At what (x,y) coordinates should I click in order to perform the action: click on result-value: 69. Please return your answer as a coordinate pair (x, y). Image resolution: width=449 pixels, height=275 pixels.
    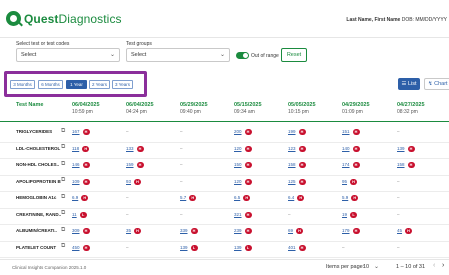
    Looking at the image, I should click on (290, 230).